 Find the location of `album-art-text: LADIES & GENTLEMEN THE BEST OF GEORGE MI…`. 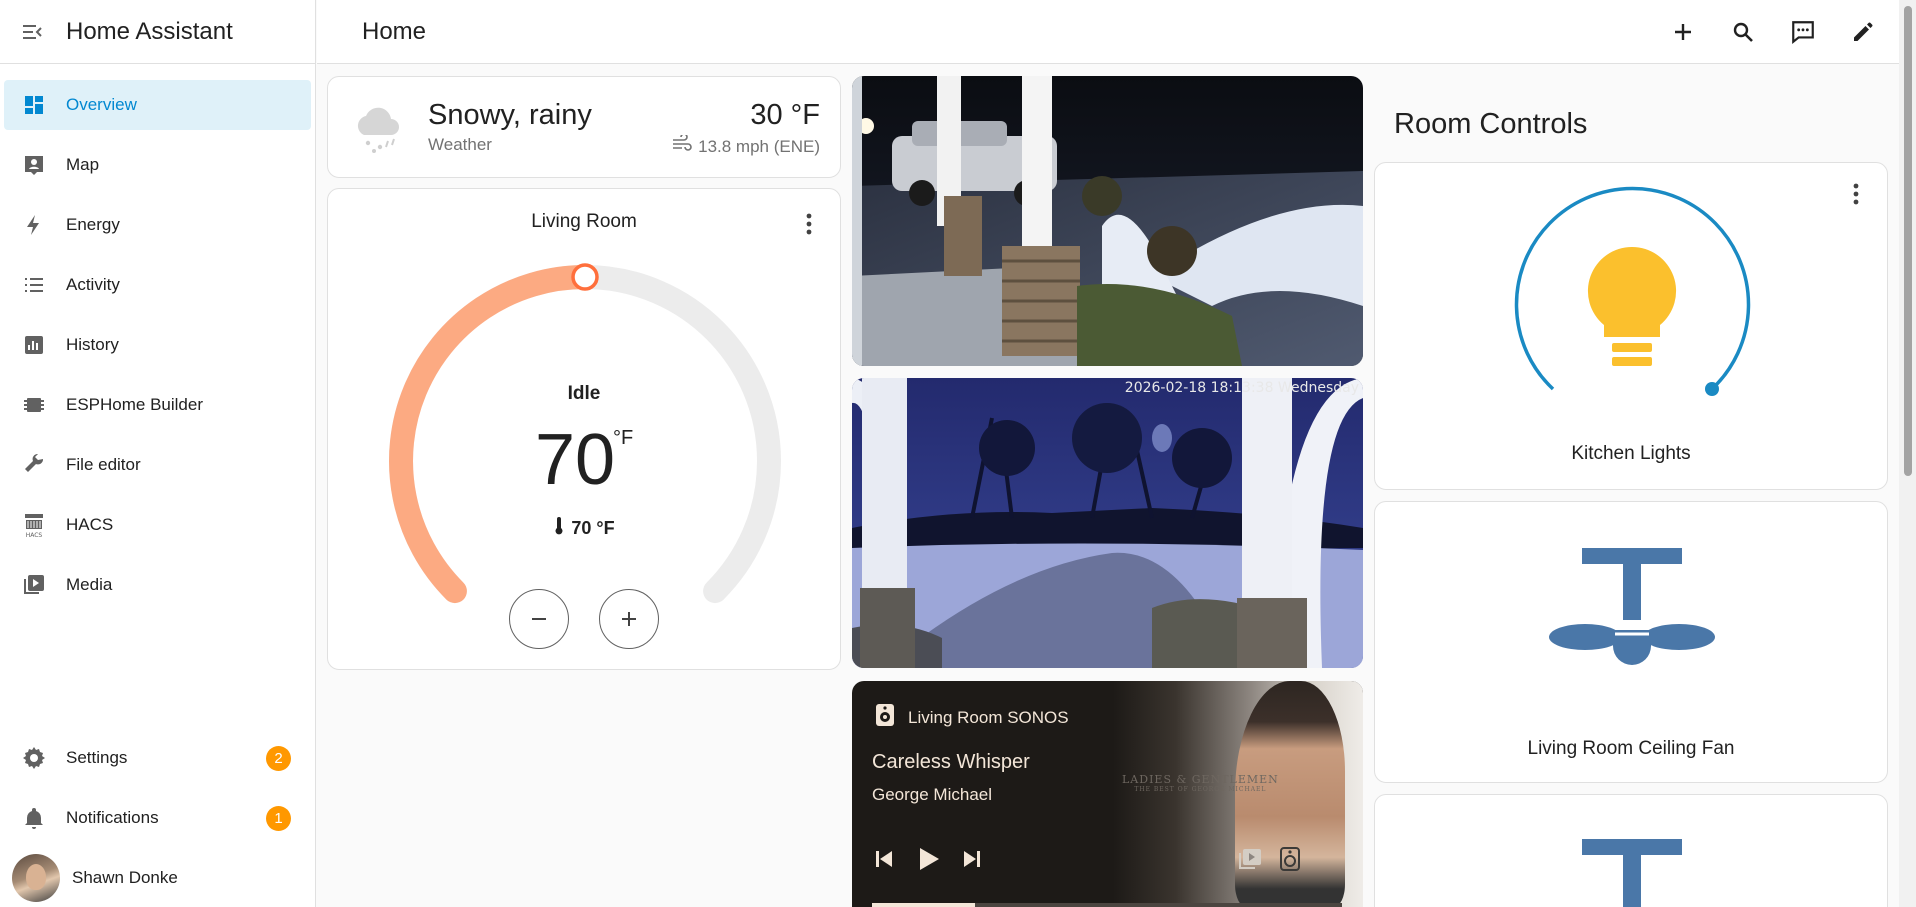

album-art-text: LADIES & GENTLEMEN THE BEST OF GEORGE MI… is located at coordinates (1200, 783).